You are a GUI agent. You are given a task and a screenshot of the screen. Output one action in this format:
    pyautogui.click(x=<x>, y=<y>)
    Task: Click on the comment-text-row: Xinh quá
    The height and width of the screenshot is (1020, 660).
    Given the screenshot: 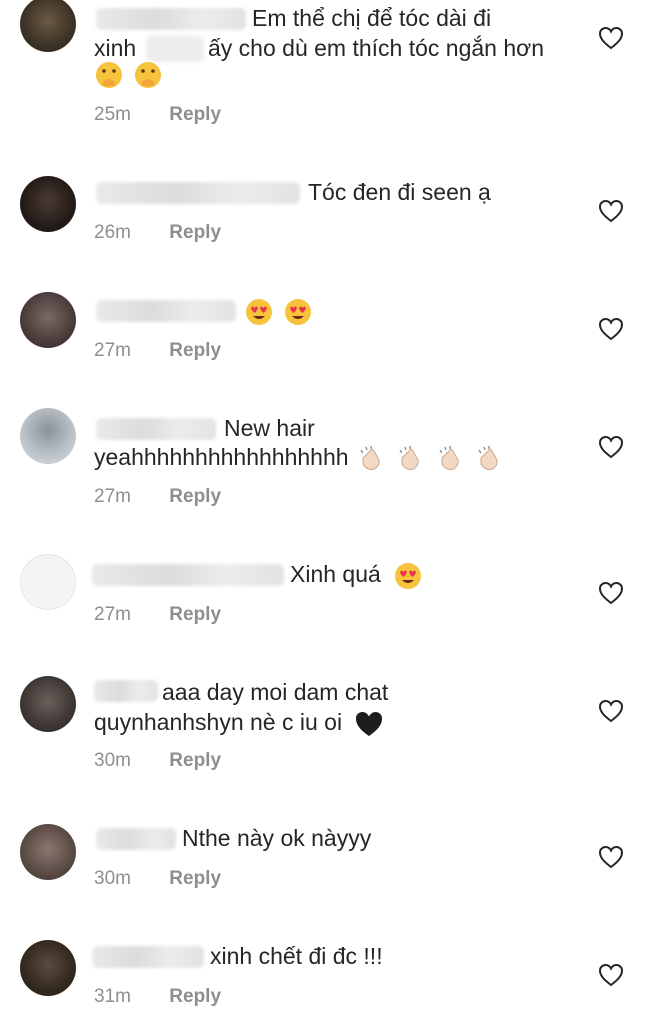 What is the action you would take?
    pyautogui.click(x=358, y=575)
    